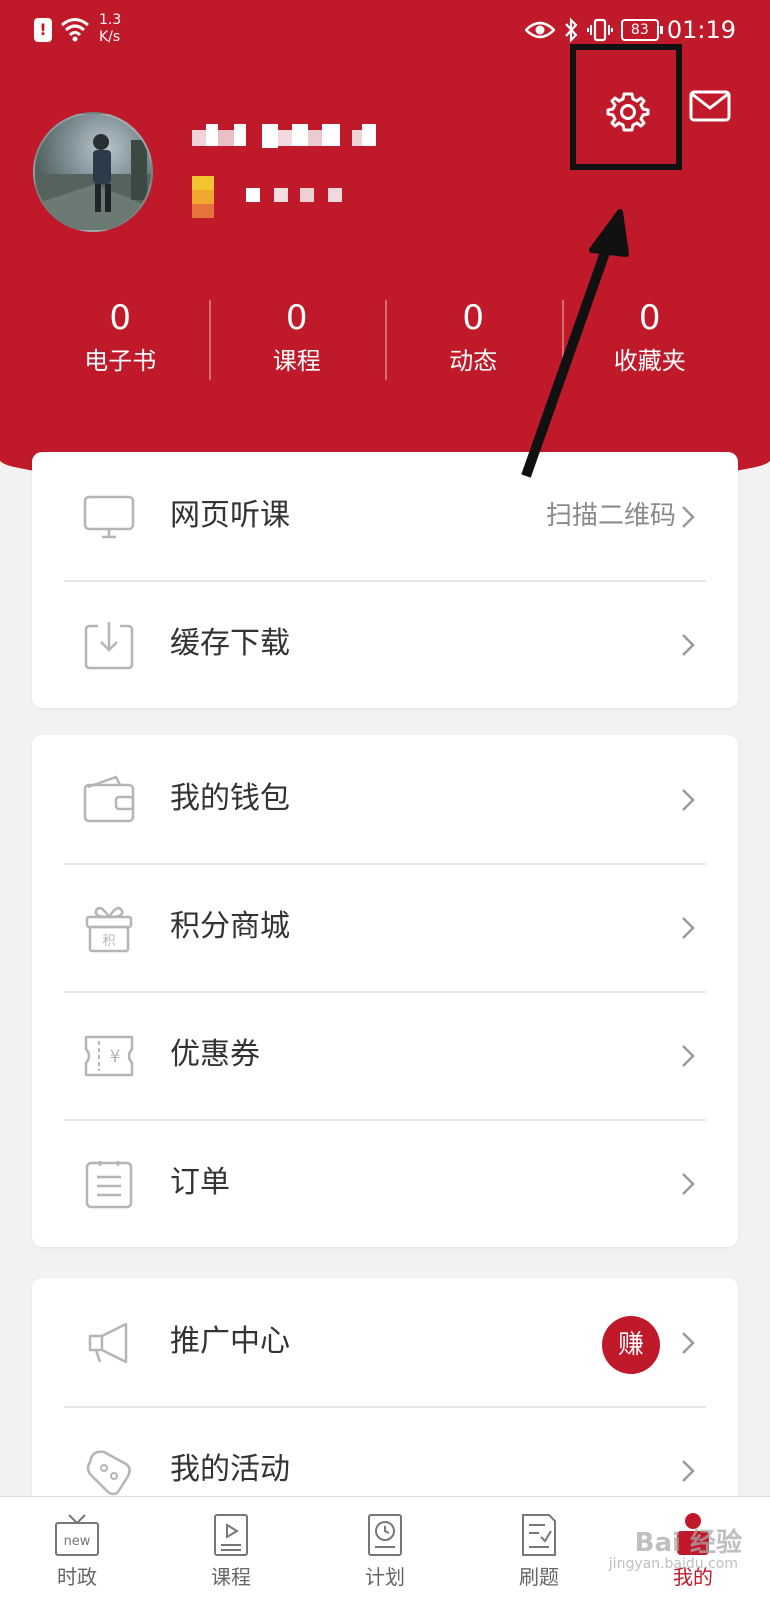  What do you see at coordinates (571, 30) in the screenshot?
I see `bluetooth-icon` at bounding box center [571, 30].